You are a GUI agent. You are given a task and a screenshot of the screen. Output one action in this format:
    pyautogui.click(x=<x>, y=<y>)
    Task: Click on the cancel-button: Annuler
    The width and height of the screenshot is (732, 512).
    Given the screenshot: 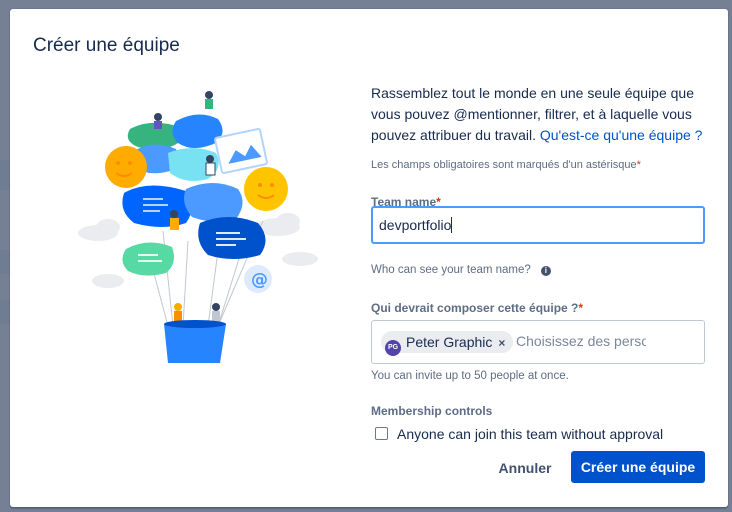 What is the action you would take?
    pyautogui.click(x=525, y=467)
    